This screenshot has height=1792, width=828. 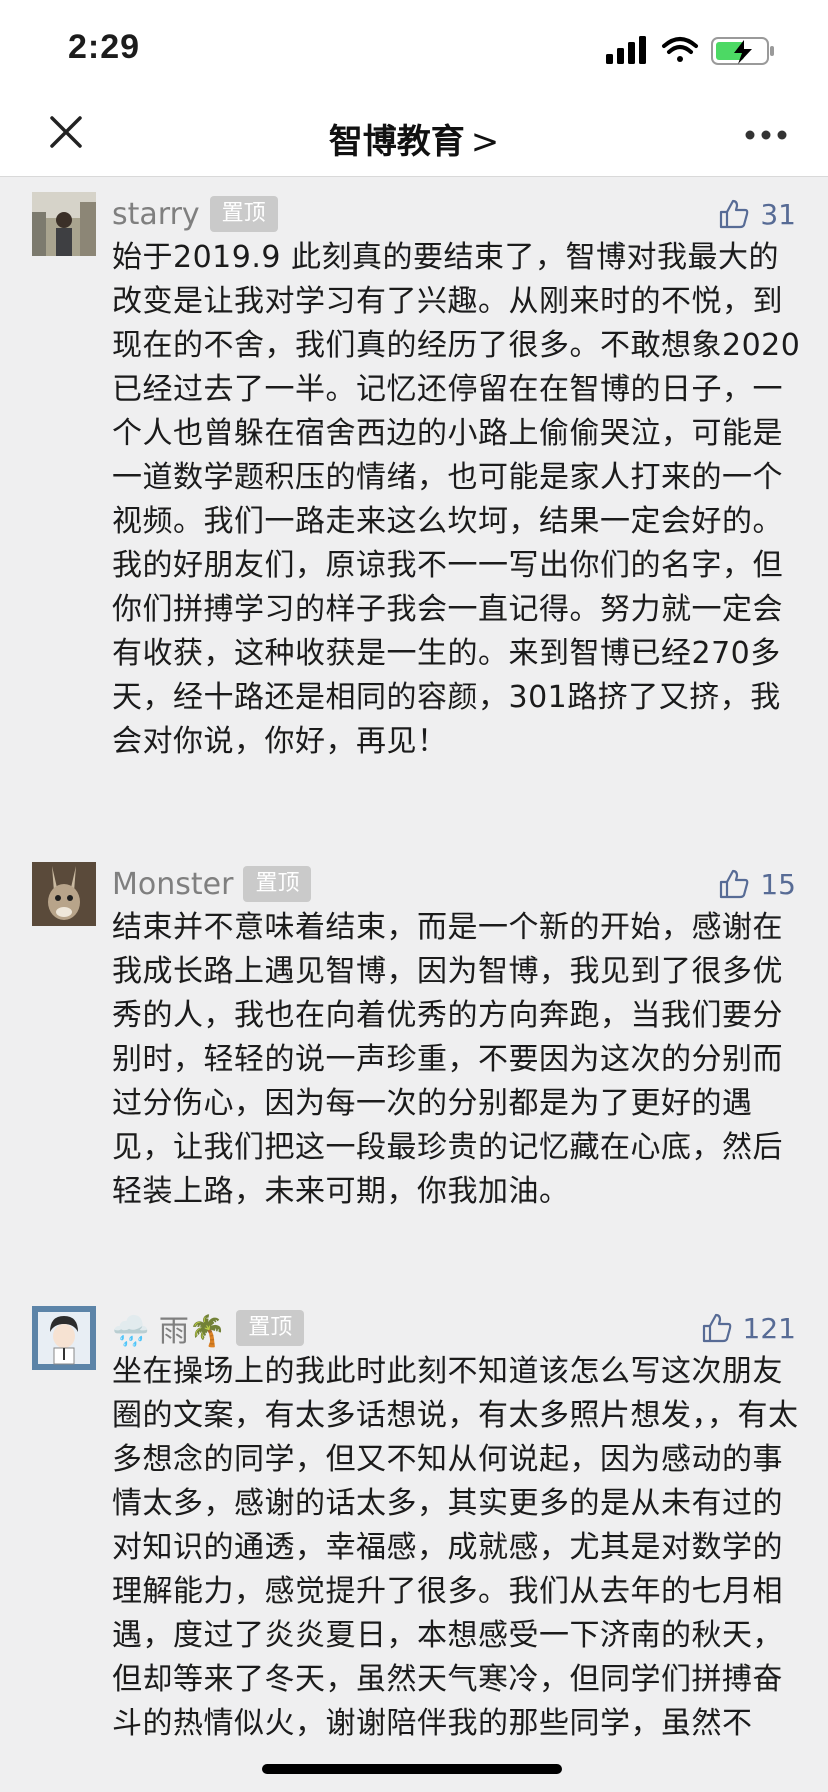 I want to click on user-name: starry, so click(x=156, y=214).